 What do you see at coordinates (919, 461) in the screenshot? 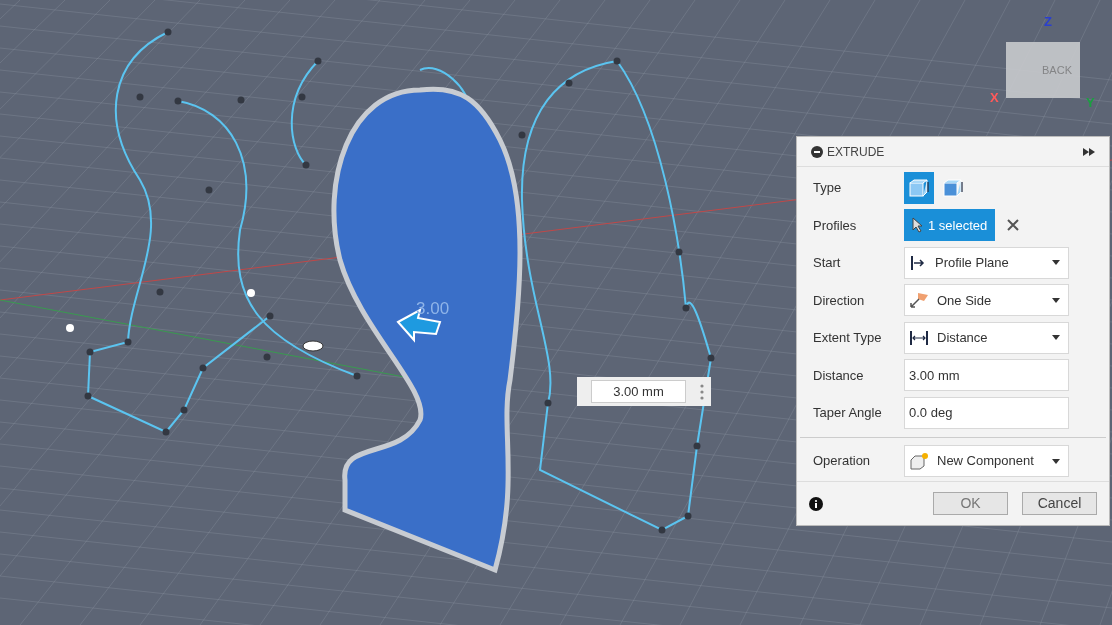
I see `new-component-icon` at bounding box center [919, 461].